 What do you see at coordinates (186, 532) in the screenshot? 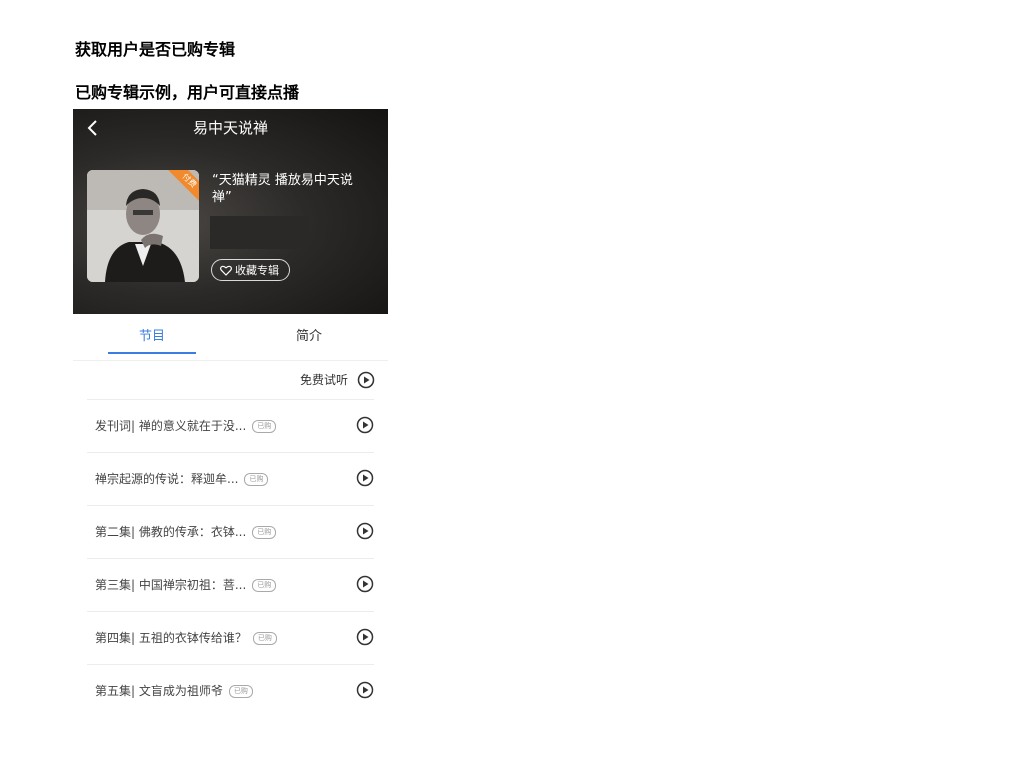
I see `episode-title: 第二集| 佛教的传承：衣钵... 已购` at bounding box center [186, 532].